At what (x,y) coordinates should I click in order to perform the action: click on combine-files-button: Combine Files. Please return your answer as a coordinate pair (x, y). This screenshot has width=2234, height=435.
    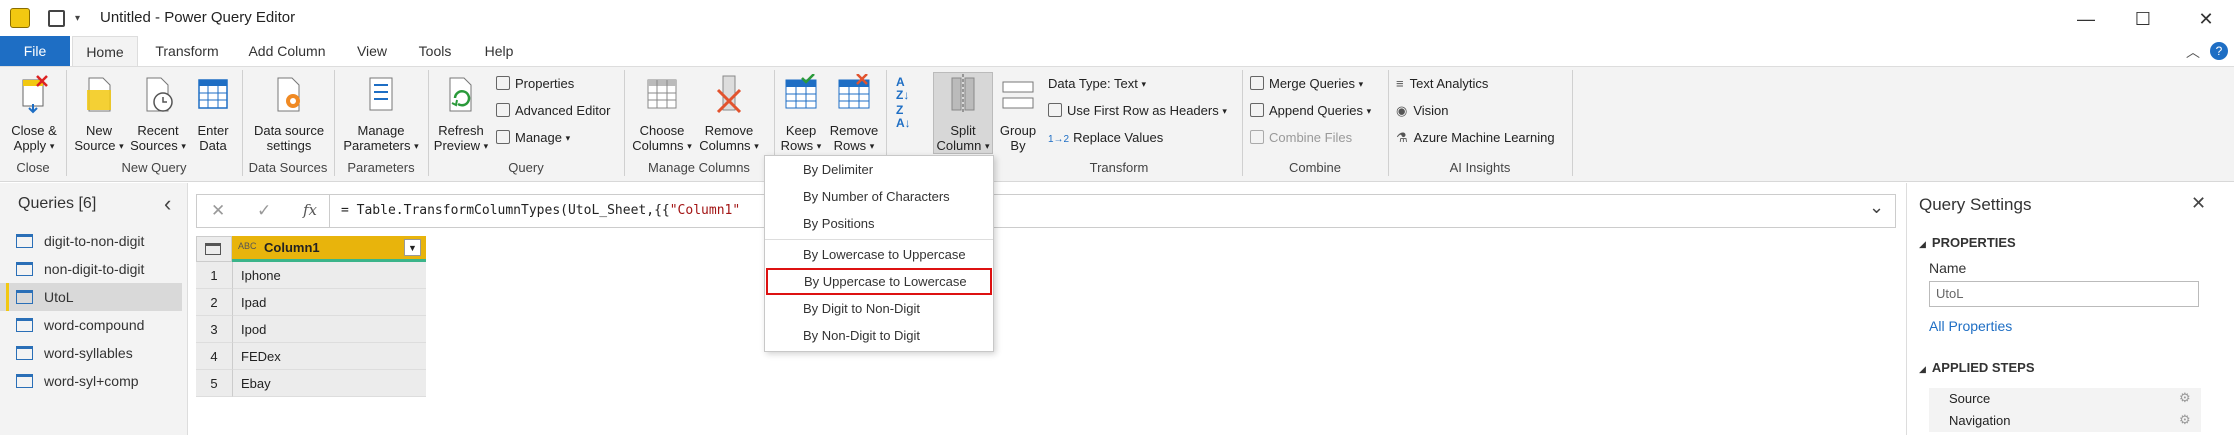
    Looking at the image, I should click on (1301, 138).